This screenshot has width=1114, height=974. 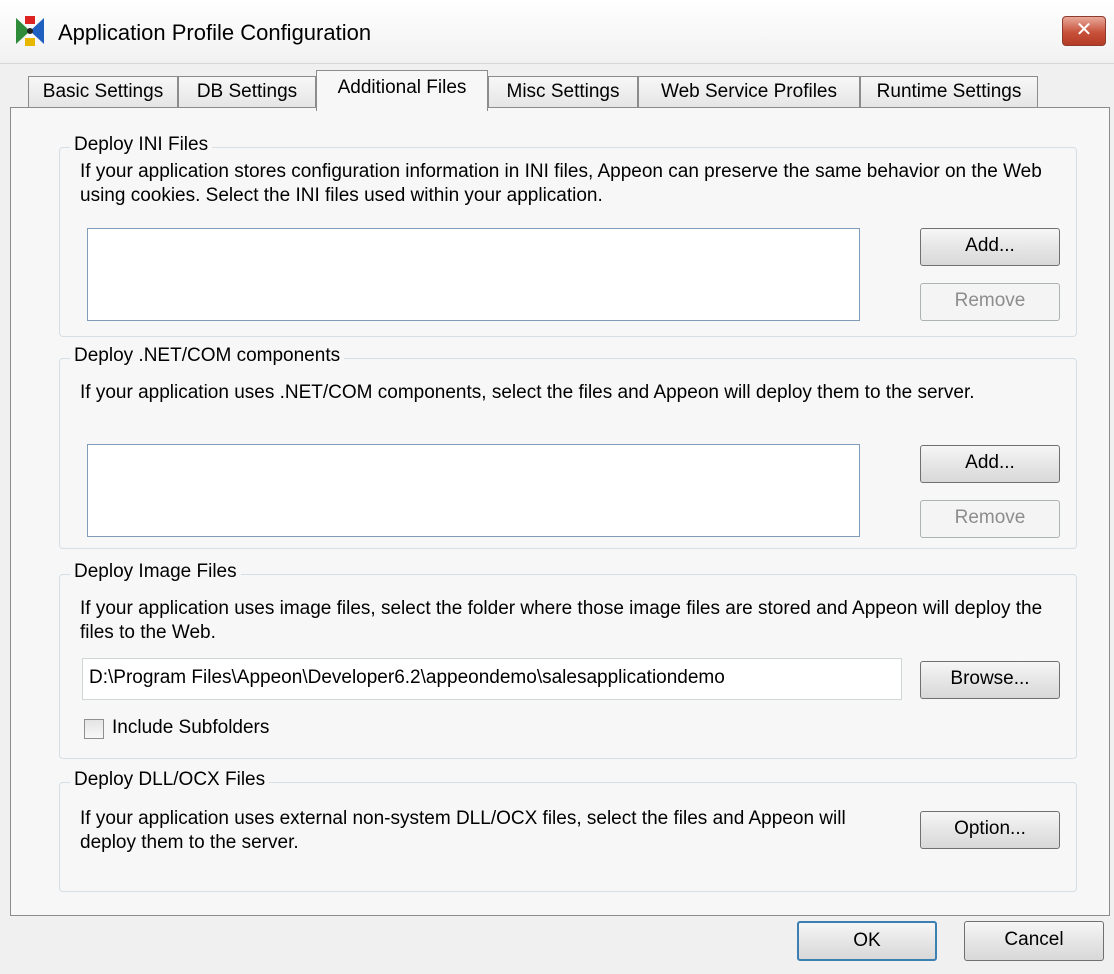 What do you see at coordinates (990, 302) in the screenshot?
I see `ini-remove-button: Remove` at bounding box center [990, 302].